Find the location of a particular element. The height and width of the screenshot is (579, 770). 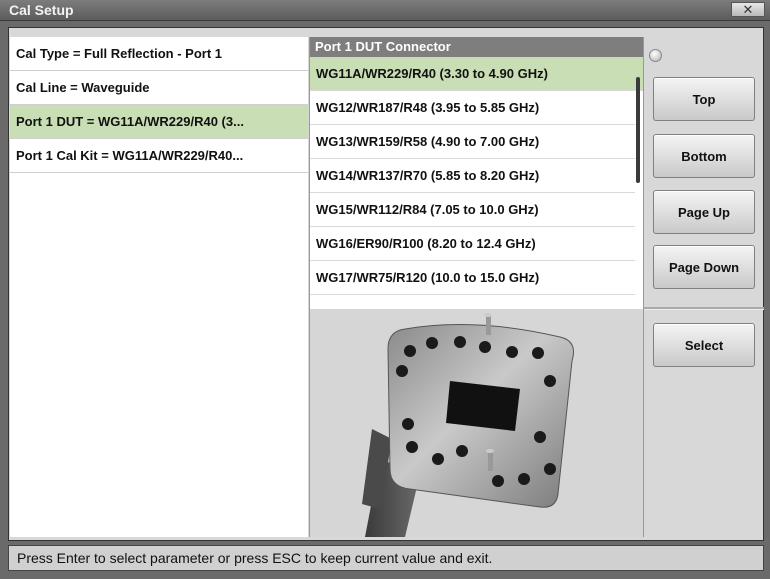

title-bar: Cal Setup ✕ is located at coordinates (385, 10).